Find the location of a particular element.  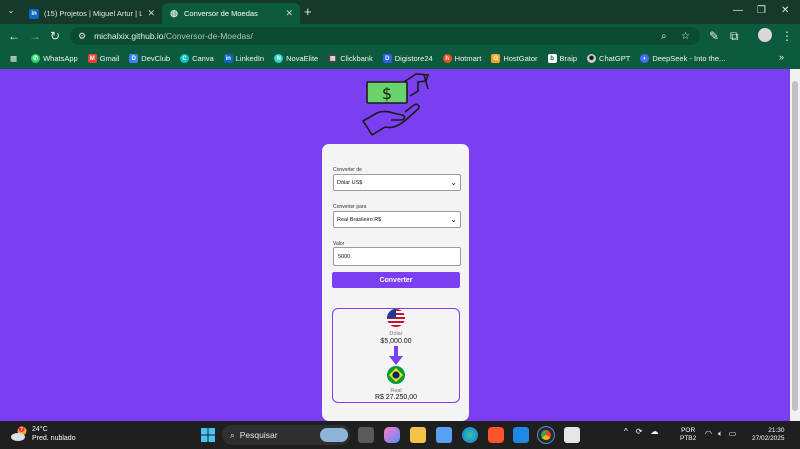

to-currency-value: Real Brasileiro R$ is located at coordinates (359, 219).